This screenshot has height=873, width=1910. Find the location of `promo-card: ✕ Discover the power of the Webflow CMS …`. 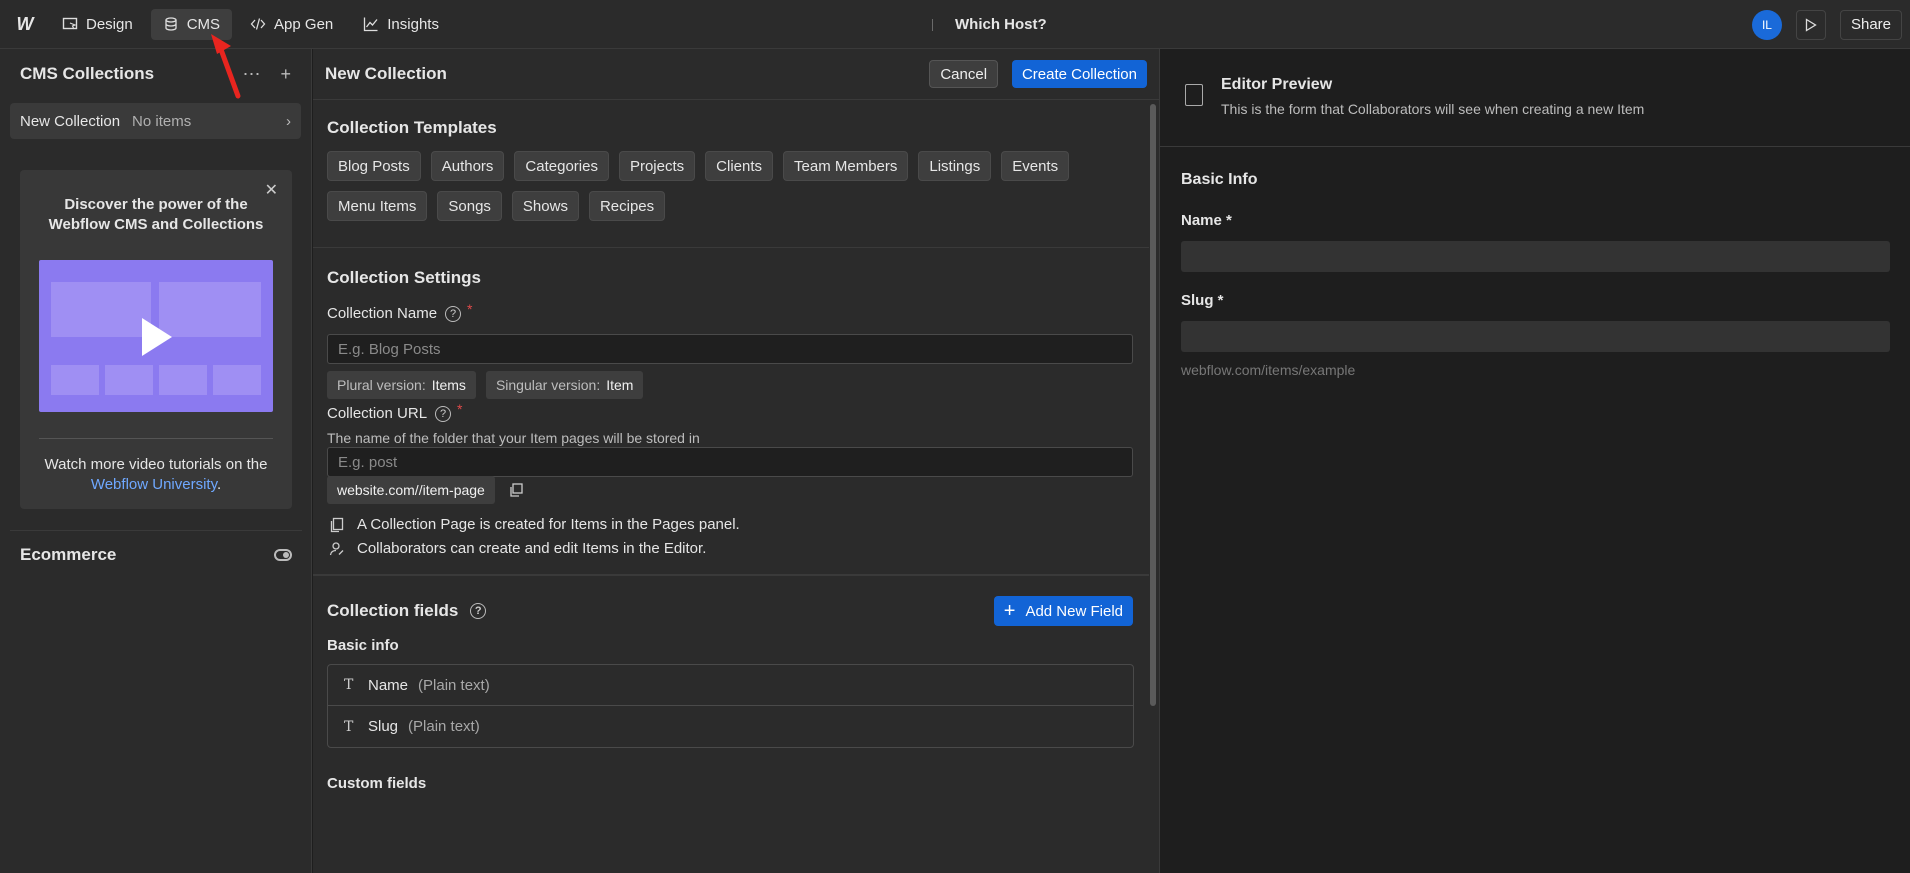

promo-card: ✕ Discover the power of the Webflow CMS … is located at coordinates (156, 339).